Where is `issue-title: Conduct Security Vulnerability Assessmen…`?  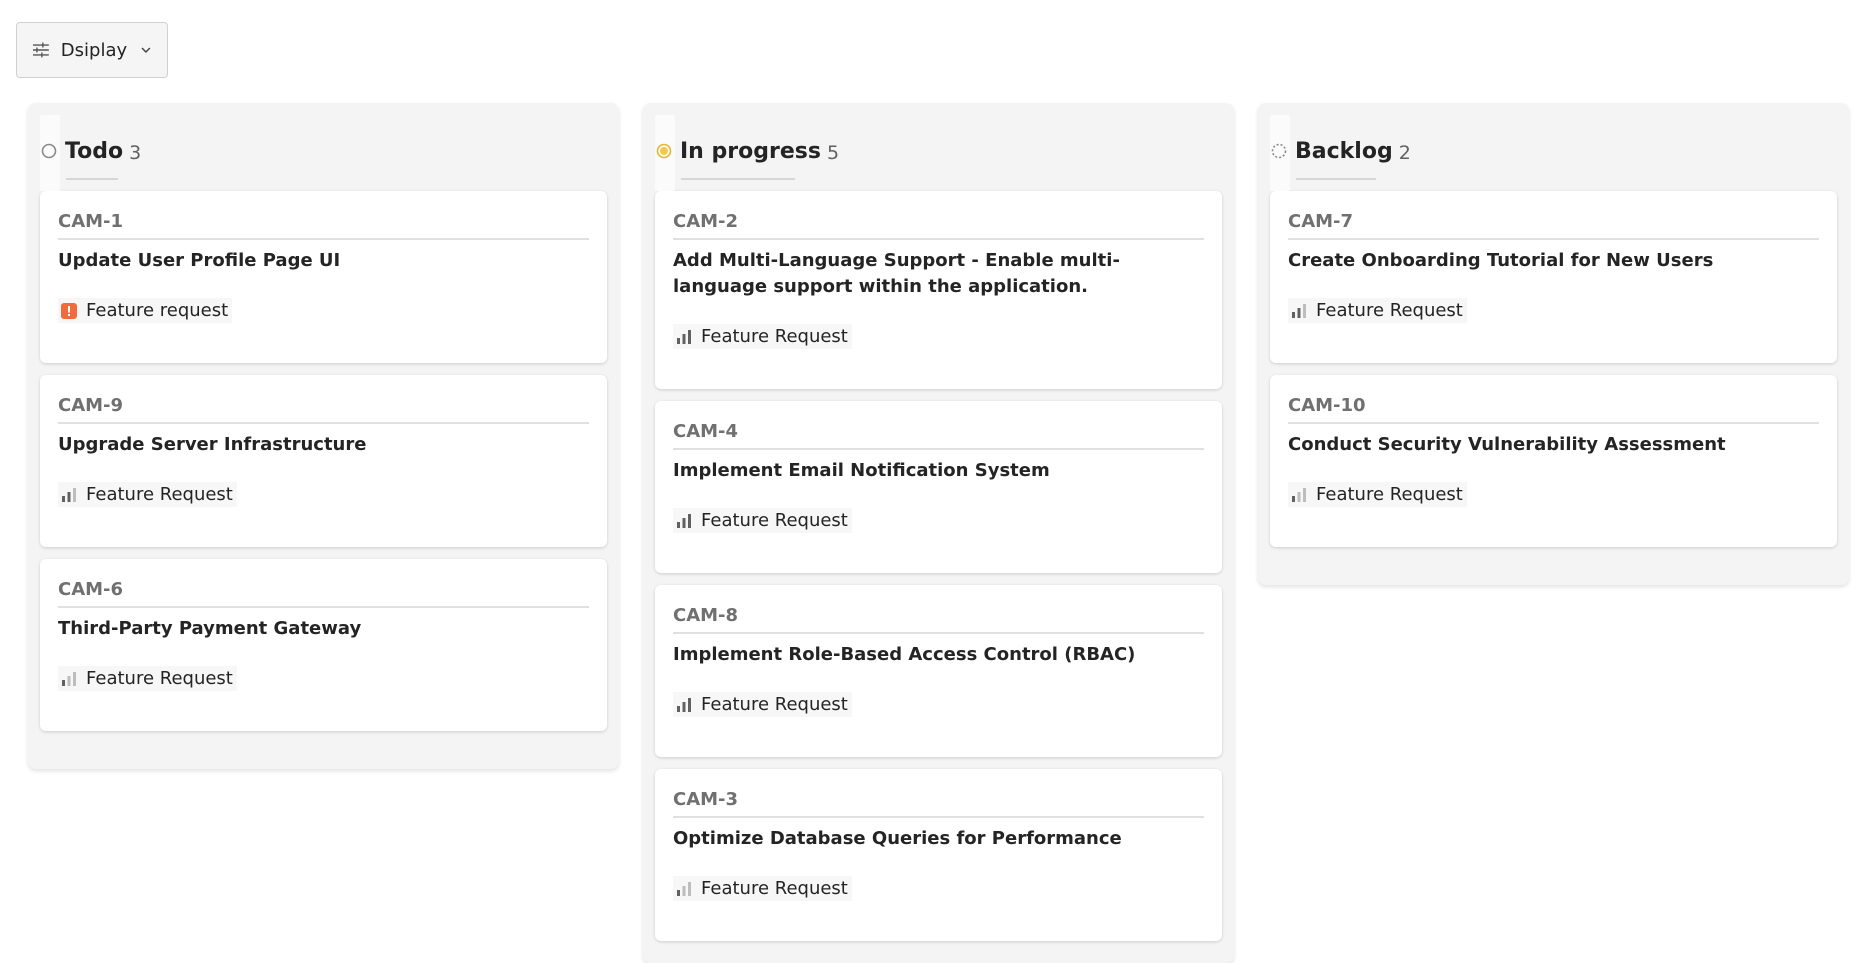
issue-title: Conduct Security Vulnerability Assessmen… is located at coordinates (1507, 444).